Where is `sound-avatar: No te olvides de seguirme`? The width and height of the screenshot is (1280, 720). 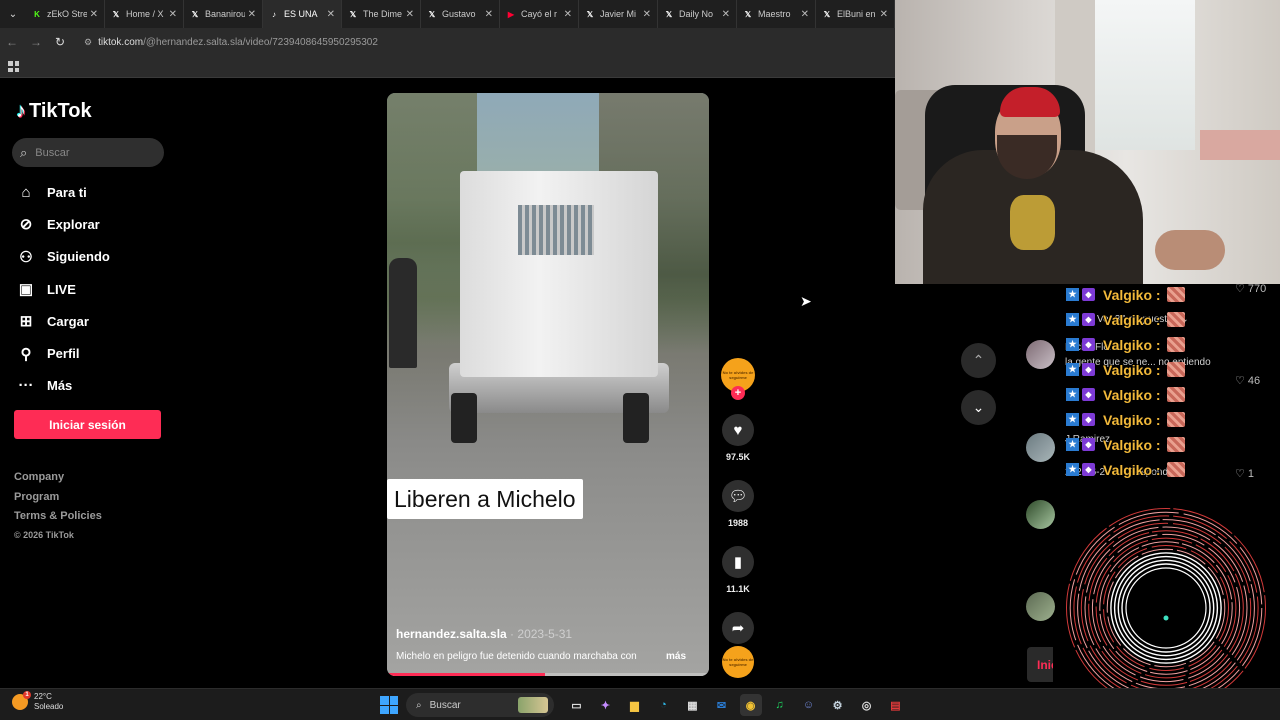
sound-avatar: No te olvides de seguirme is located at coordinates (738, 662).